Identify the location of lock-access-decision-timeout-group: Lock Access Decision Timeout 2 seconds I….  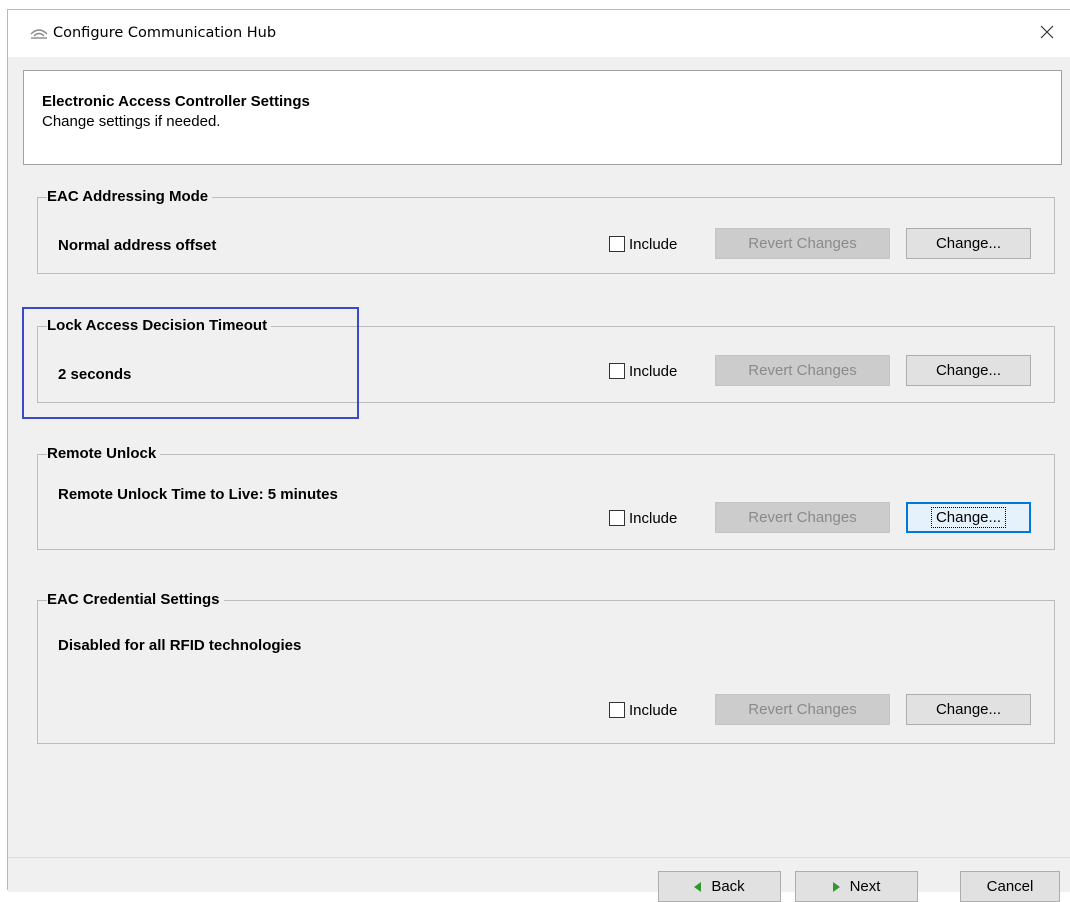
(546, 359).